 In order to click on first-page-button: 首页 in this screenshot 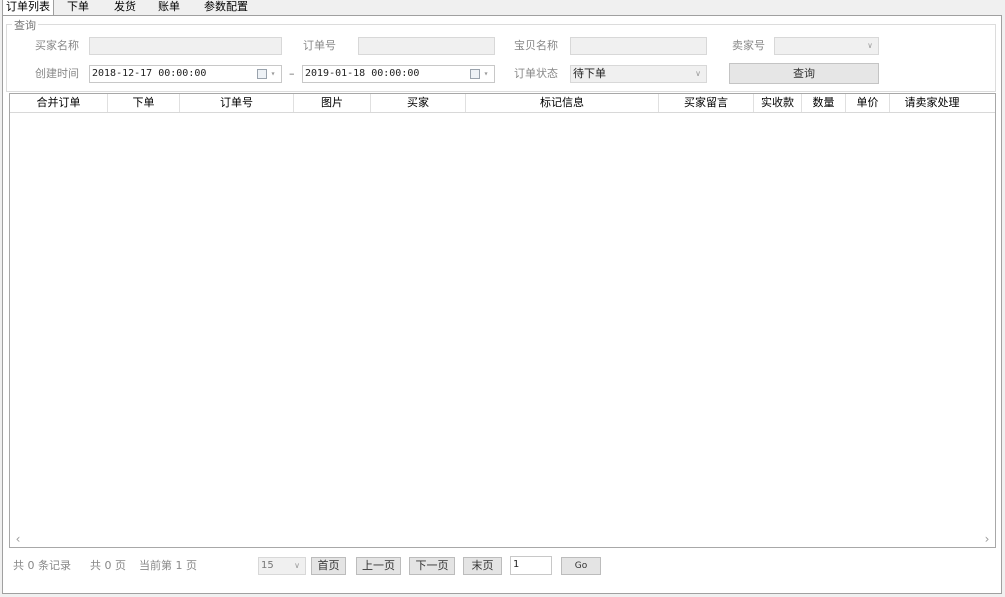, I will do `click(328, 566)`.